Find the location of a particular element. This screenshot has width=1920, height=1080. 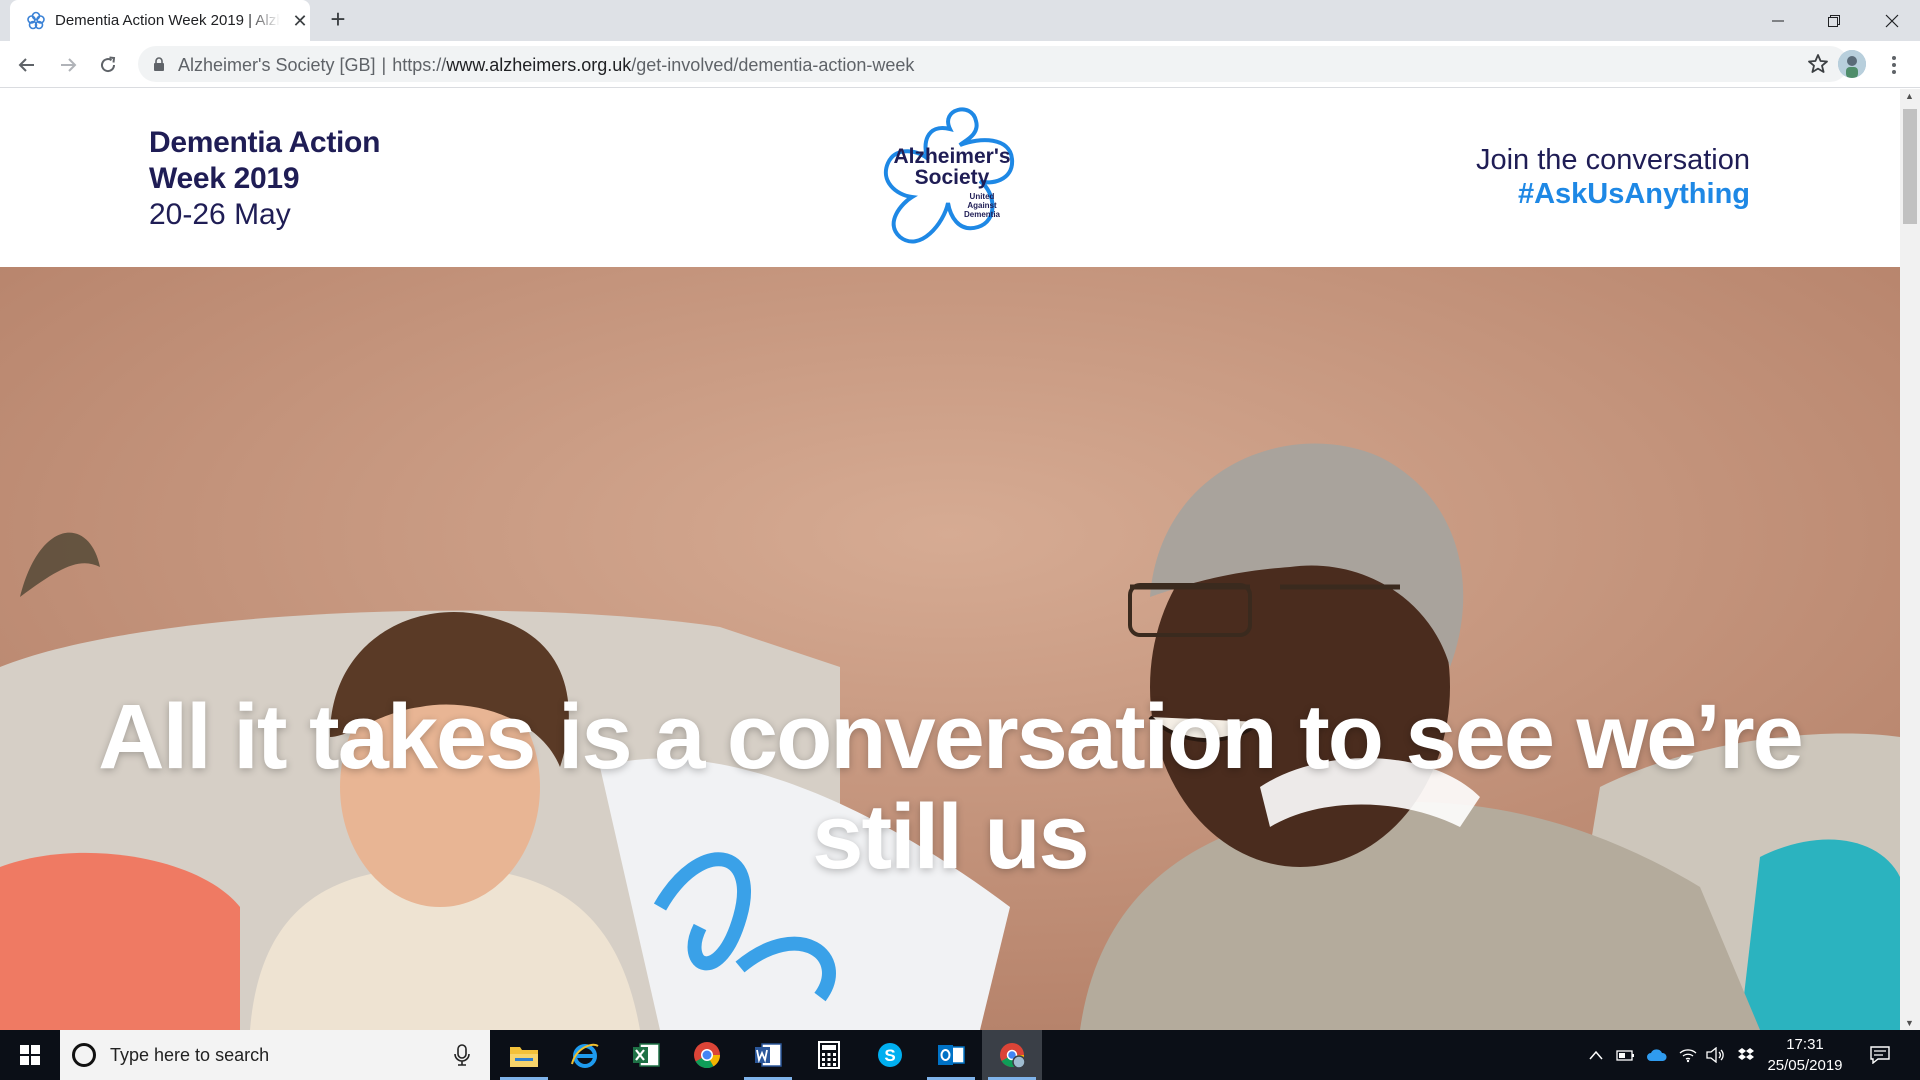

browser-menu-button is located at coordinates (1894, 65).